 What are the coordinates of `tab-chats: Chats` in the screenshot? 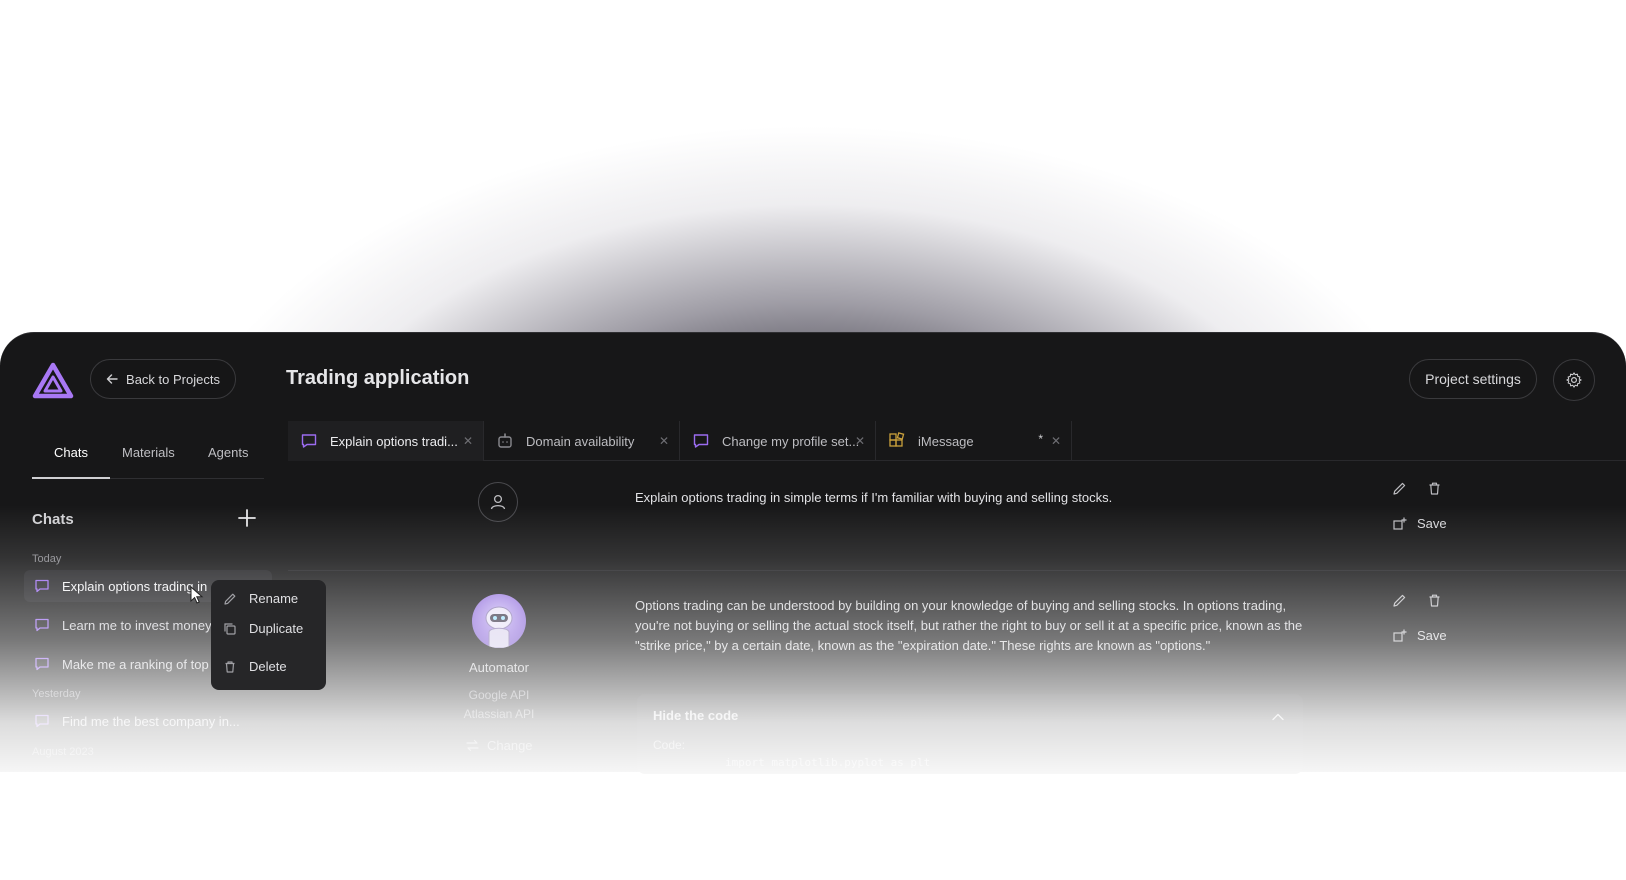 It's located at (71, 452).